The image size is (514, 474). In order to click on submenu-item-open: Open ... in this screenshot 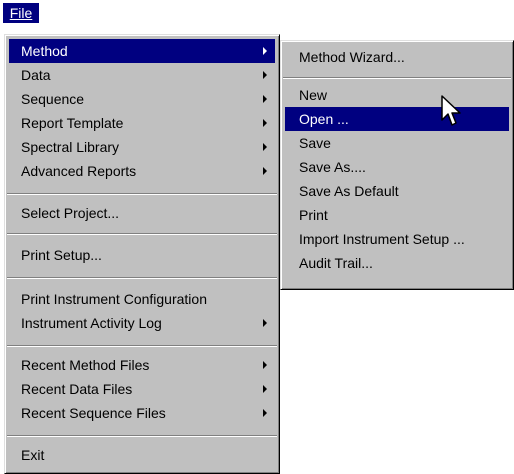, I will do `click(397, 119)`.